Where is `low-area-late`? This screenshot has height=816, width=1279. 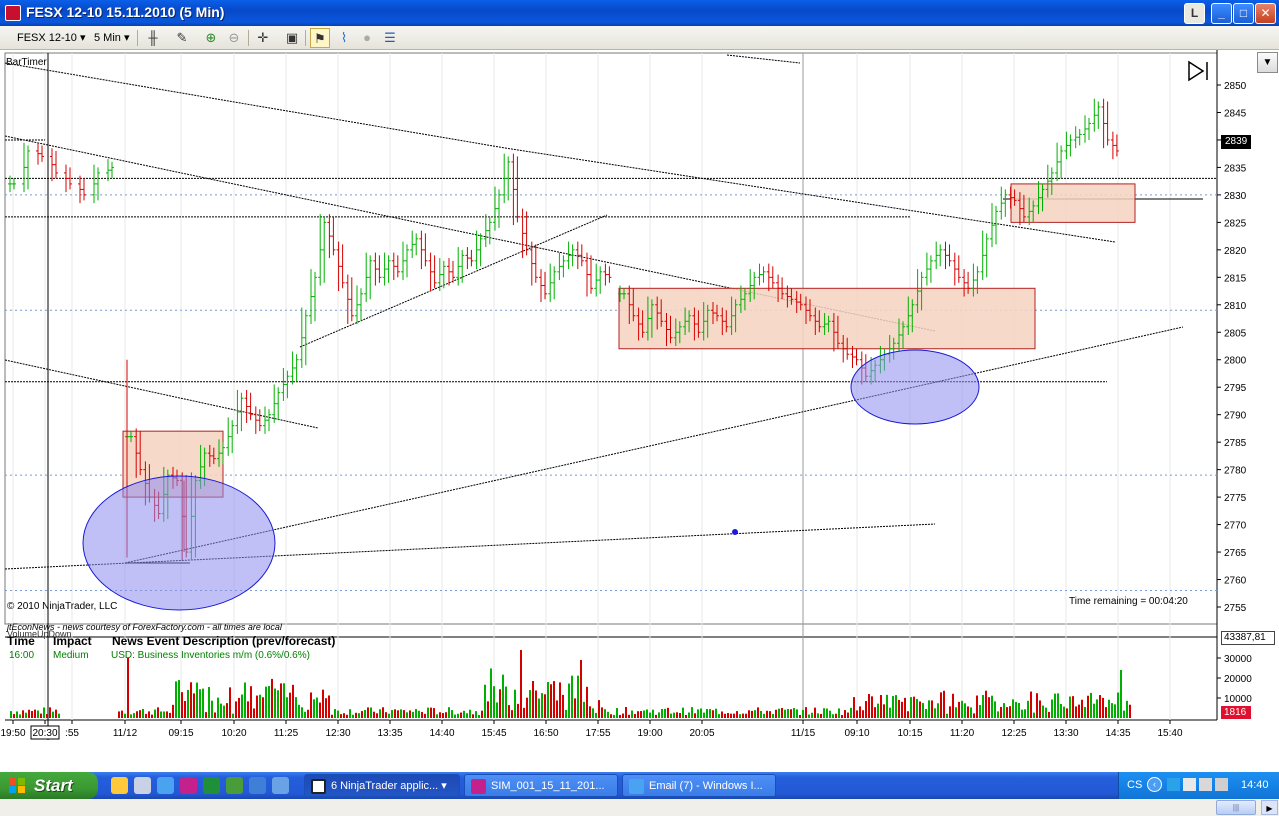
low-area-late is located at coordinates (915, 387).